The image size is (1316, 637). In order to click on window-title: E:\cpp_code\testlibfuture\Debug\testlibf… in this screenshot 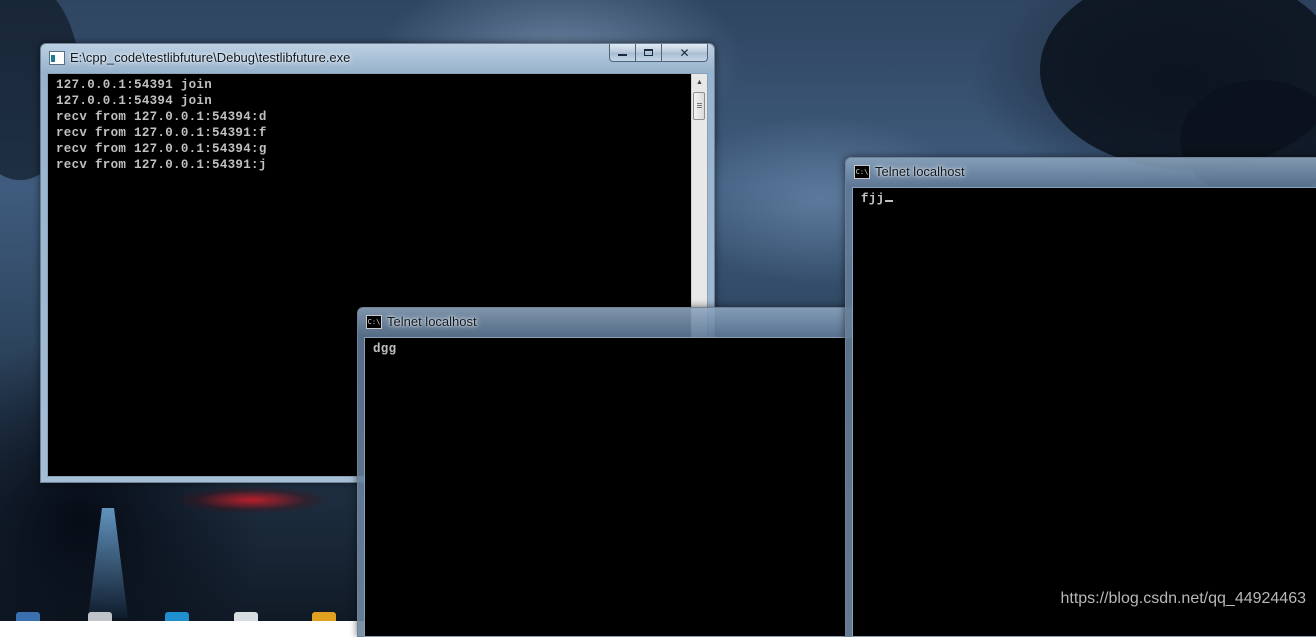, I will do `click(210, 57)`.